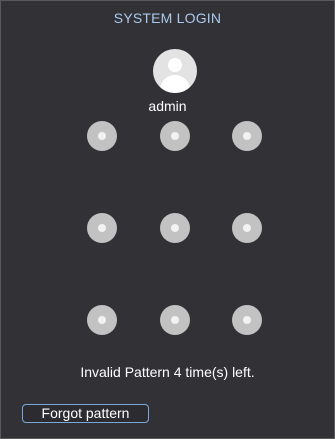 The image size is (335, 439). What do you see at coordinates (85, 413) in the screenshot?
I see `forgot-pattern-button: Forgot pattern` at bounding box center [85, 413].